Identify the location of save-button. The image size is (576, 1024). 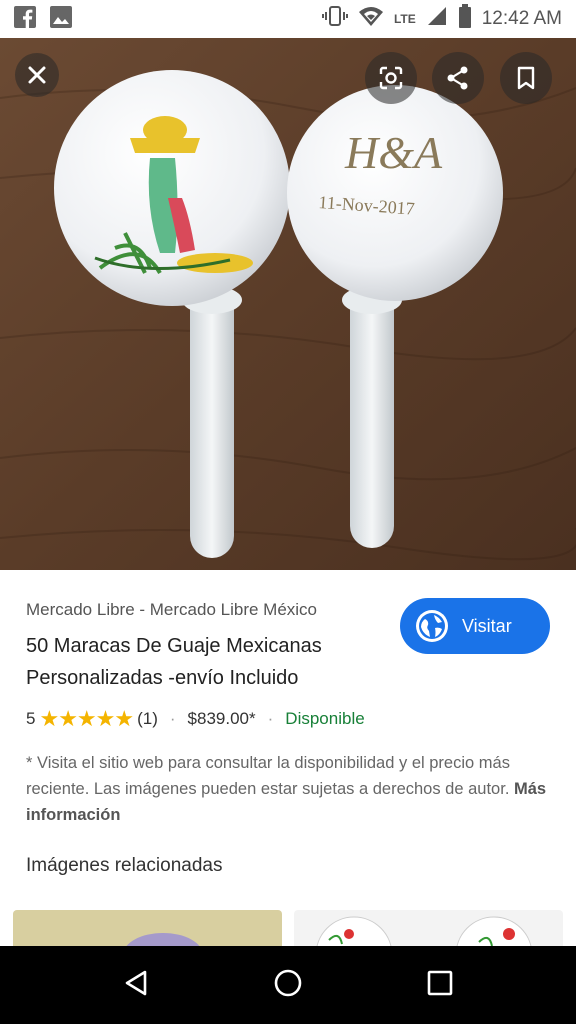
(526, 78).